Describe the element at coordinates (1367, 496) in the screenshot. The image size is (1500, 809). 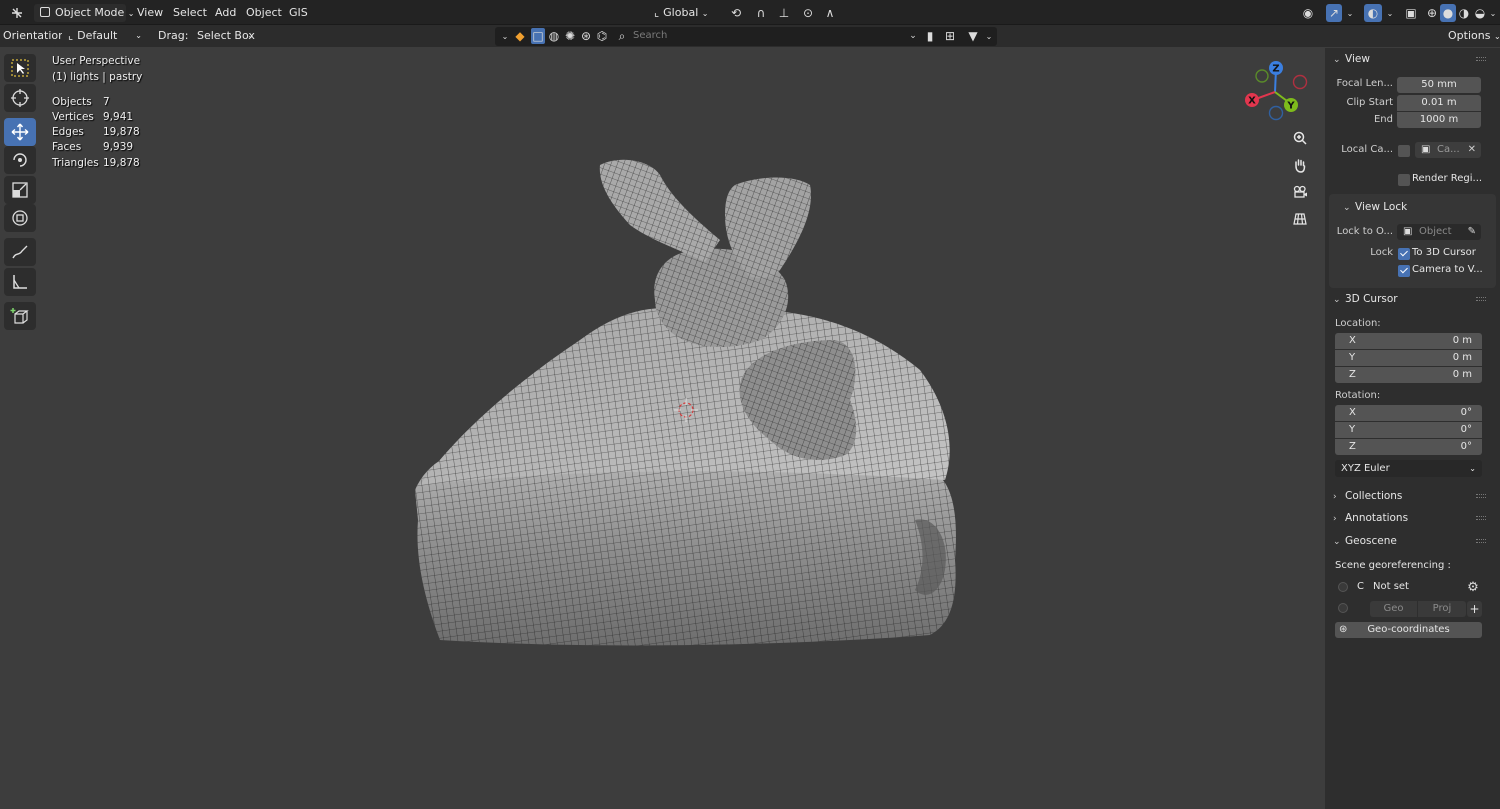
I see `collections-panel-header: › Collections` at that location.